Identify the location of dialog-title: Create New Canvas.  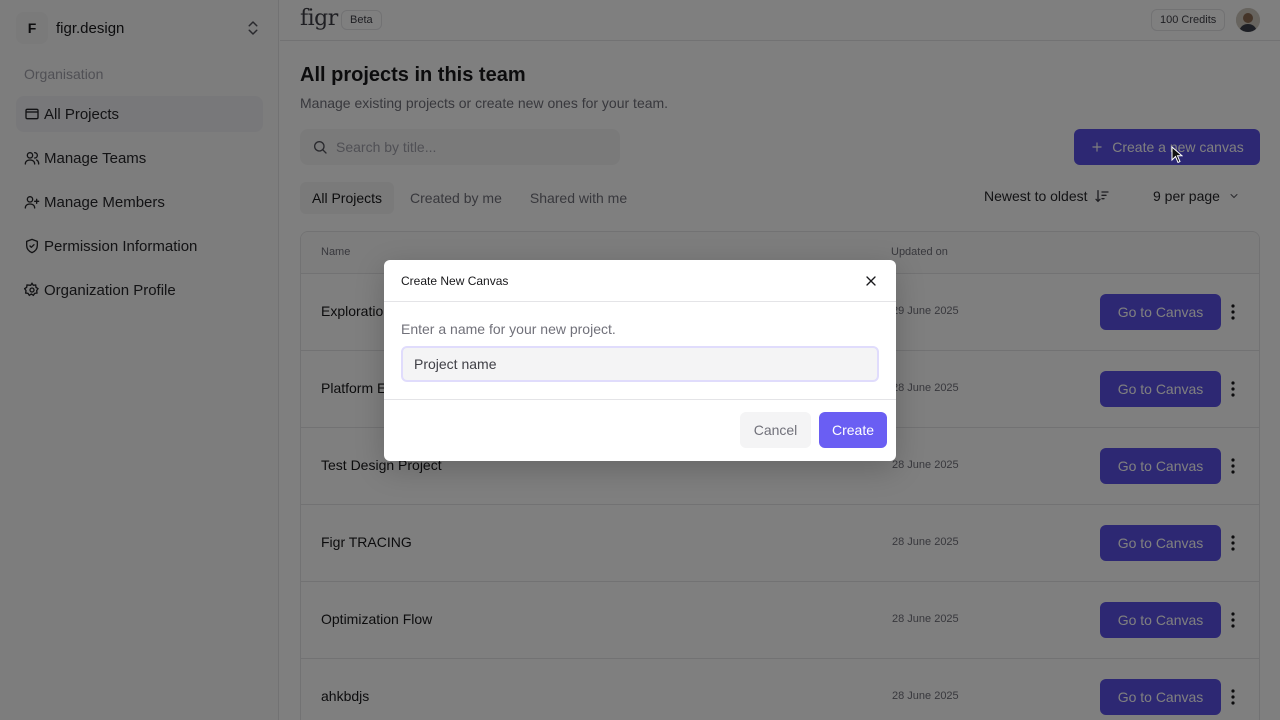
(455, 281).